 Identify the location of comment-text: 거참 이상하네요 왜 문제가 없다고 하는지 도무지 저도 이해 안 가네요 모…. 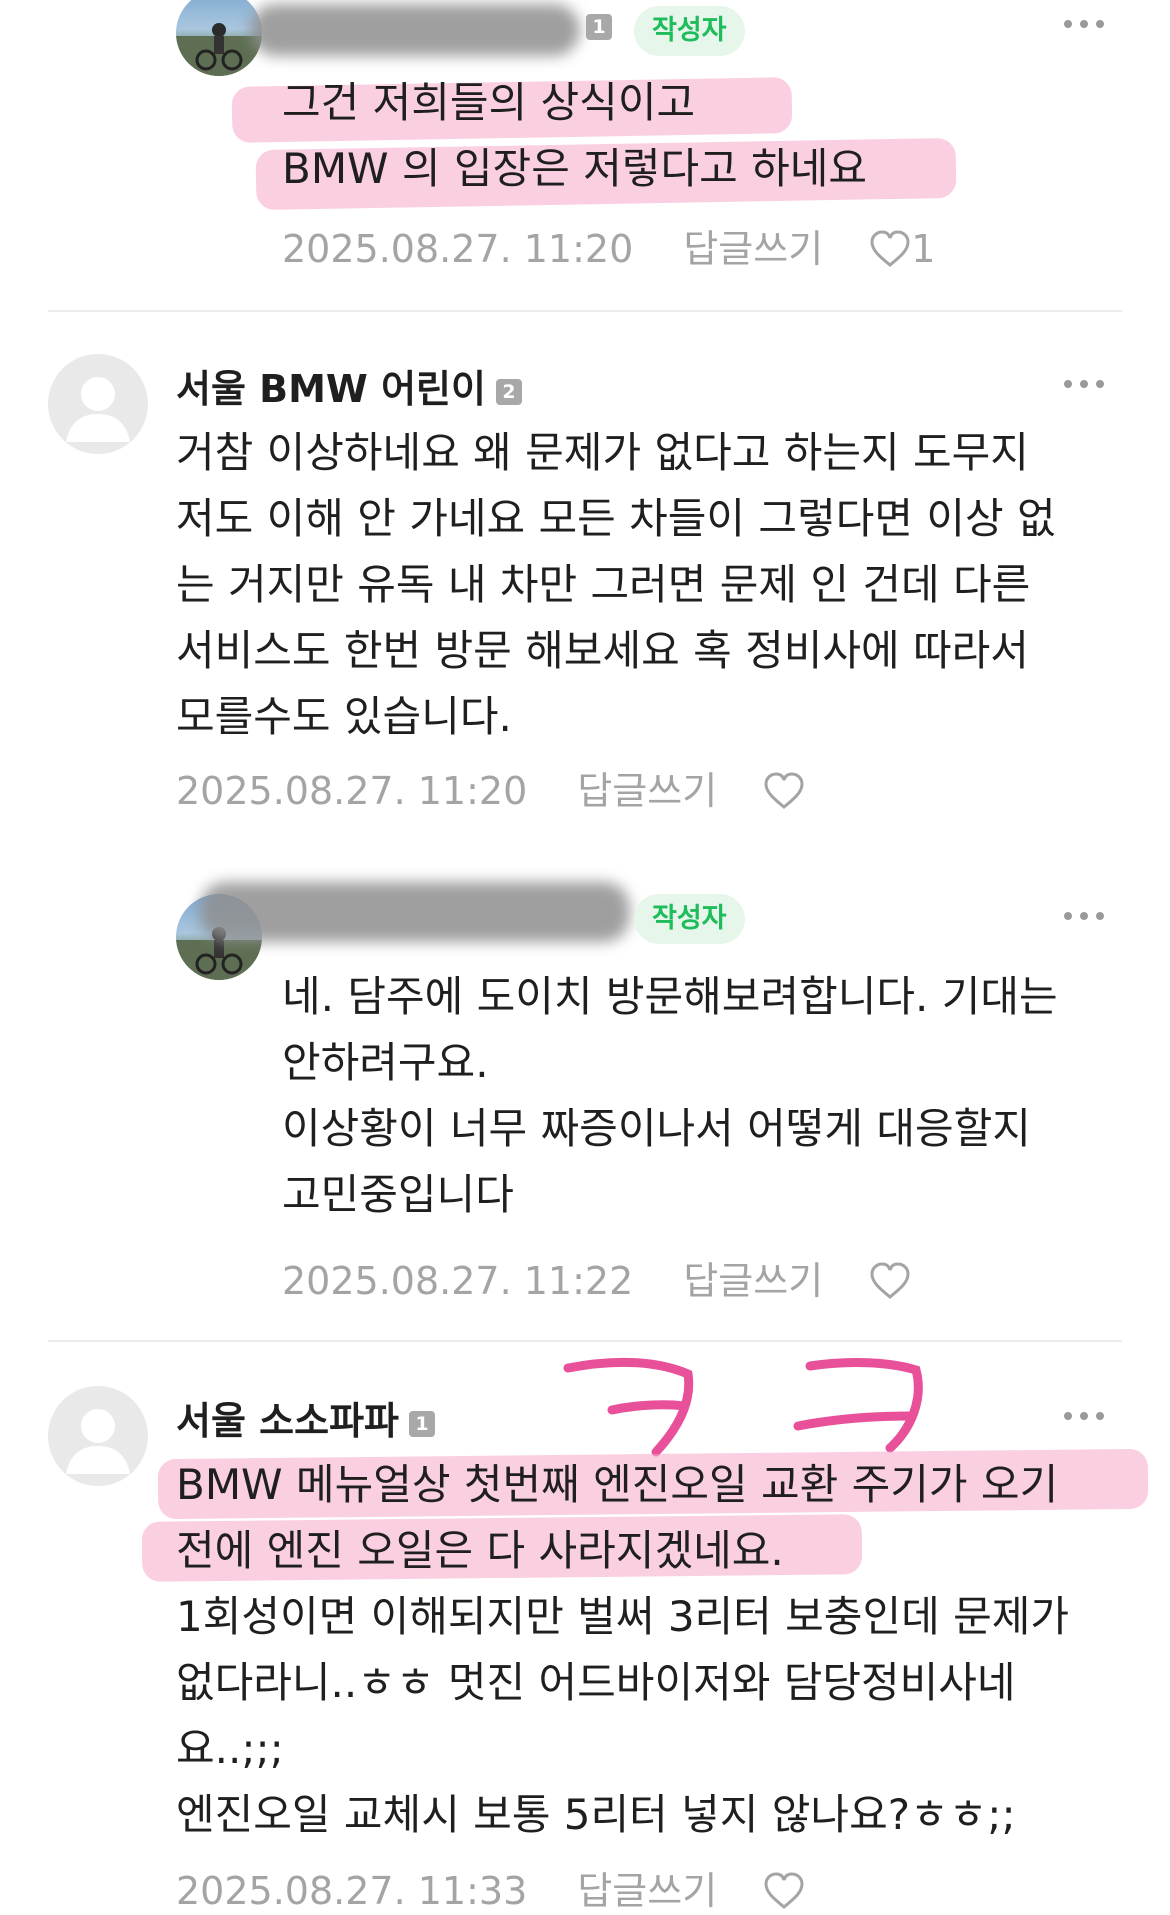
(616, 584).